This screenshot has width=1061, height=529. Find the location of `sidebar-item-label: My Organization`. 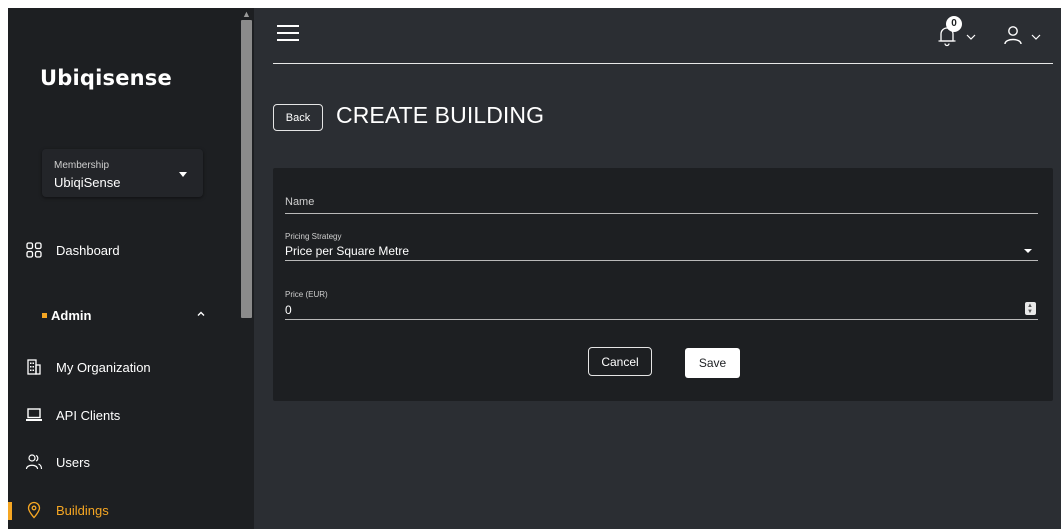

sidebar-item-label: My Organization is located at coordinates (103, 367).